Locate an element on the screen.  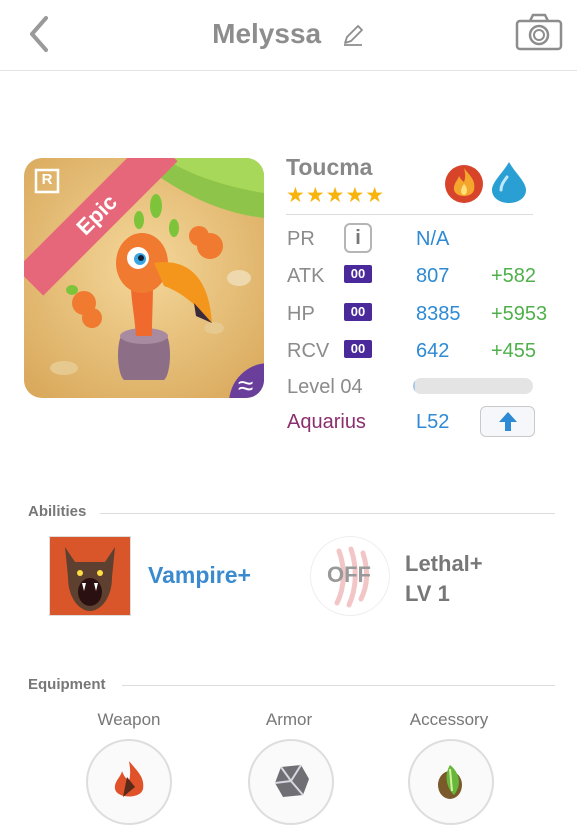
rarity-badge-letter: R is located at coordinates (47, 179).